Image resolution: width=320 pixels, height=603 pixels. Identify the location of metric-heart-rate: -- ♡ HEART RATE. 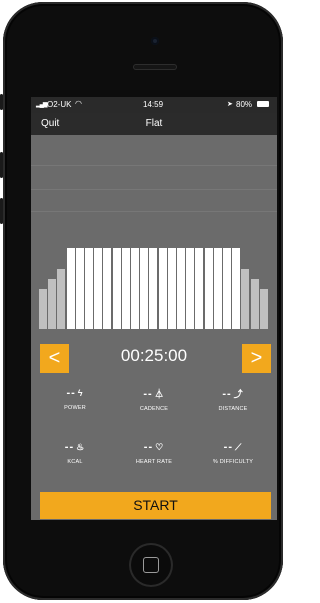
(154, 453).